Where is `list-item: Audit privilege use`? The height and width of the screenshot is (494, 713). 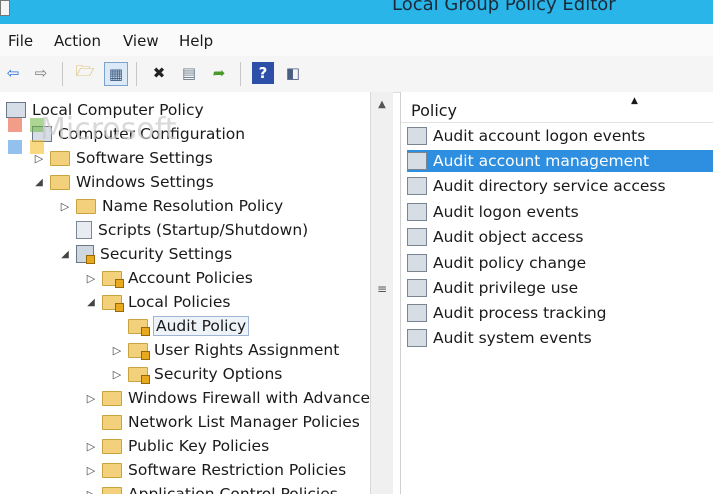
list-item: Audit privilege use is located at coordinates (560, 288).